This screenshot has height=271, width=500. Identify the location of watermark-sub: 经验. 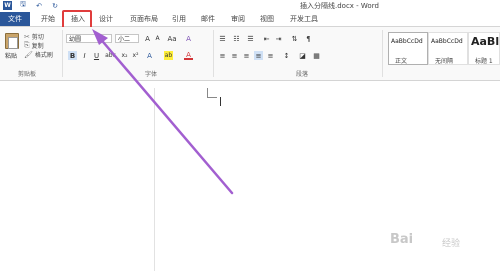
(451, 244).